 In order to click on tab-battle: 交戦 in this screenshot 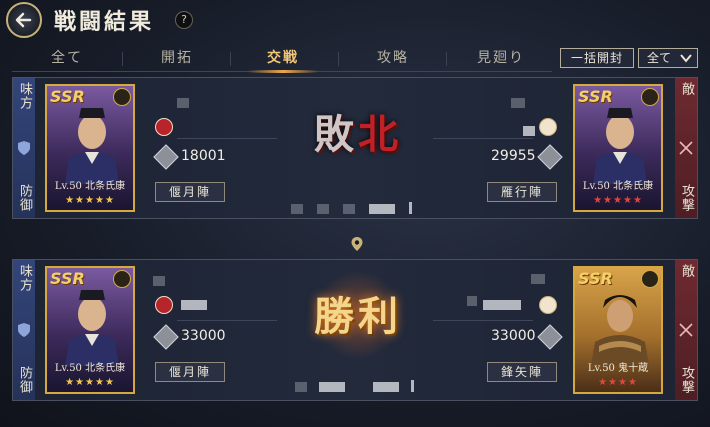, I will do `click(283, 59)`.